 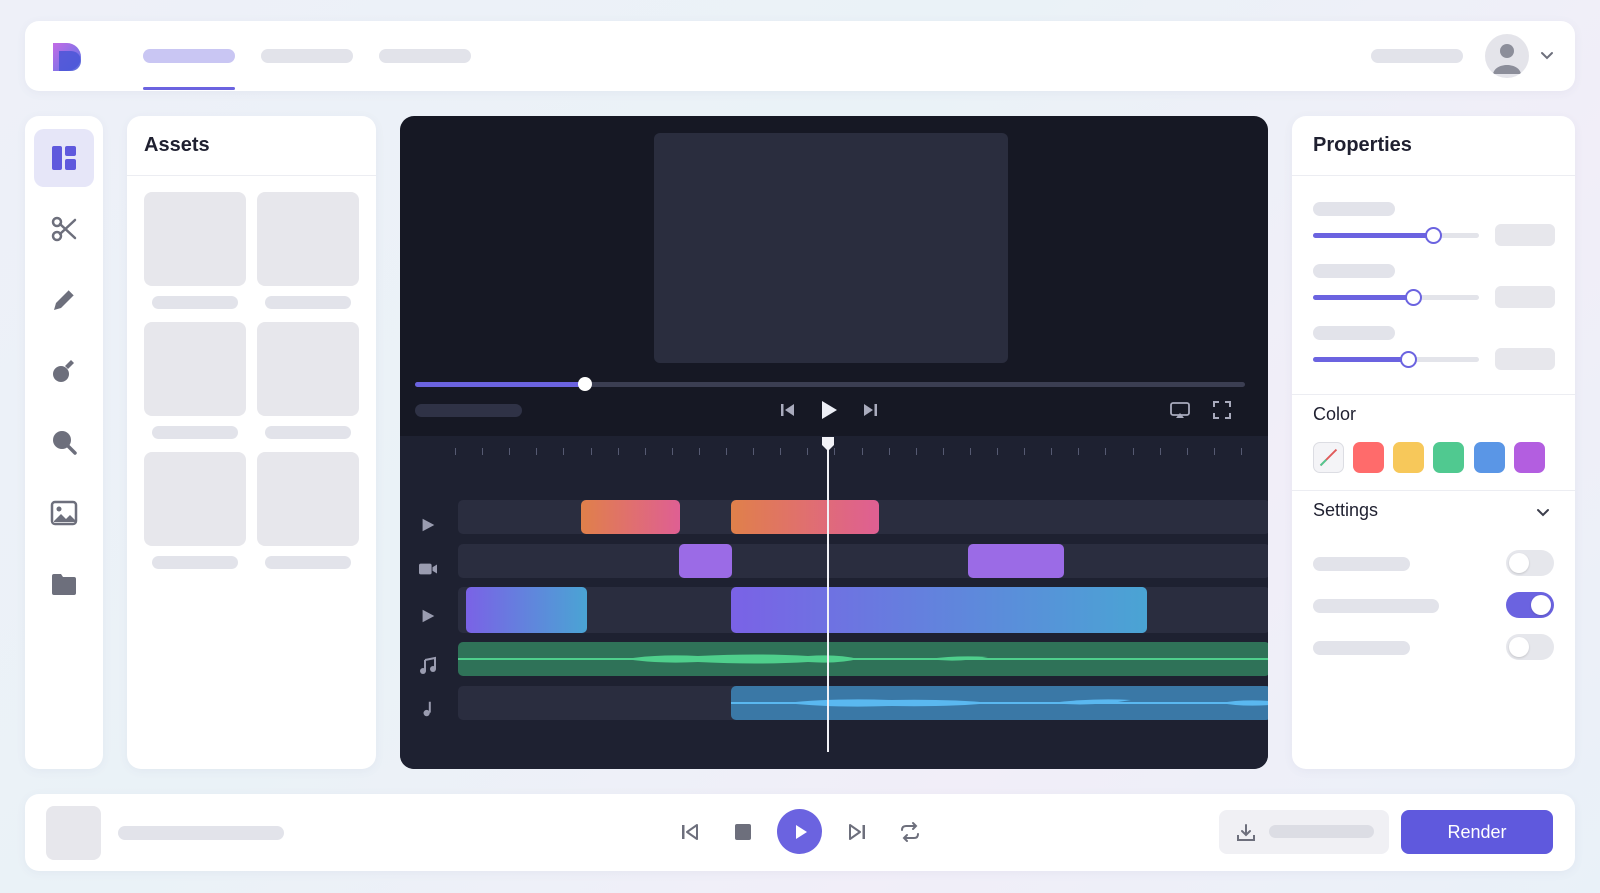 What do you see at coordinates (1345, 510) in the screenshot?
I see `settings-section-title: Settings` at bounding box center [1345, 510].